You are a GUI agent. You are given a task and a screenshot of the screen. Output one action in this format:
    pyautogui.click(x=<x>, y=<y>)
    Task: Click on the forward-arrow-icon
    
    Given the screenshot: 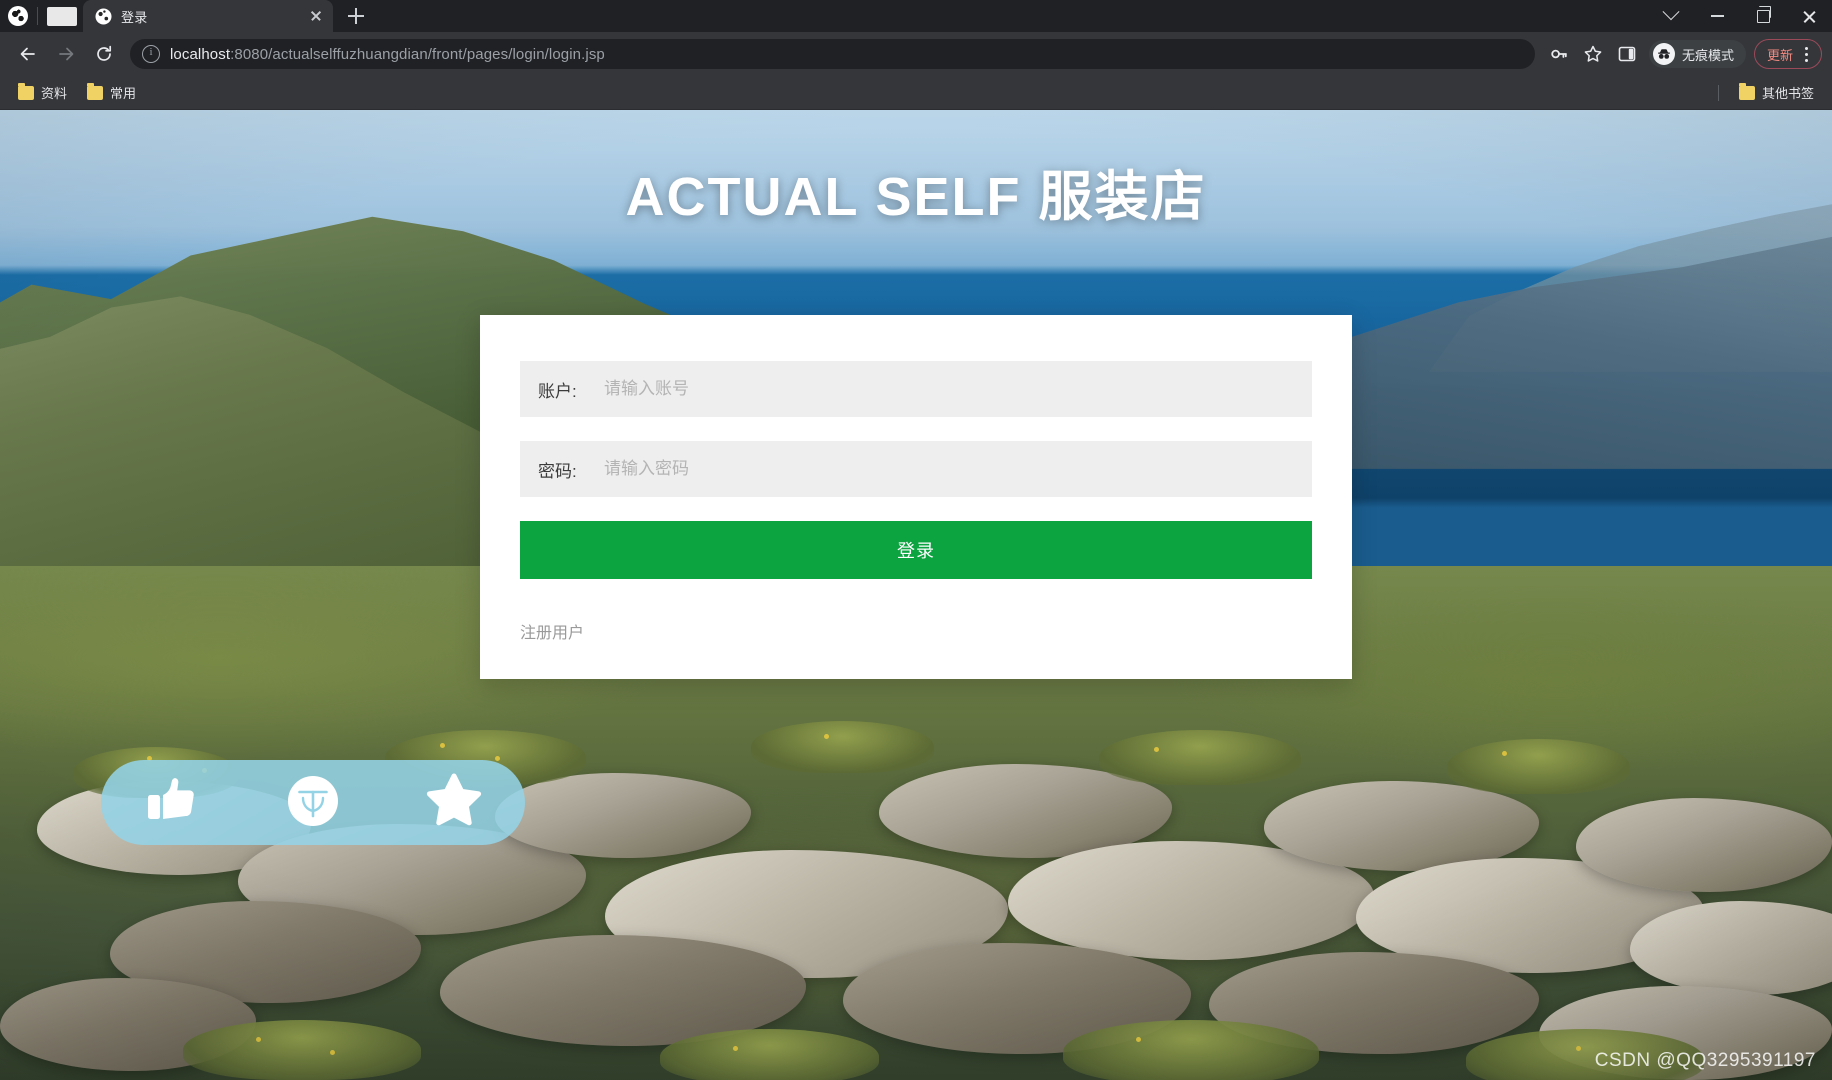 What is the action you would take?
    pyautogui.click(x=66, y=54)
    